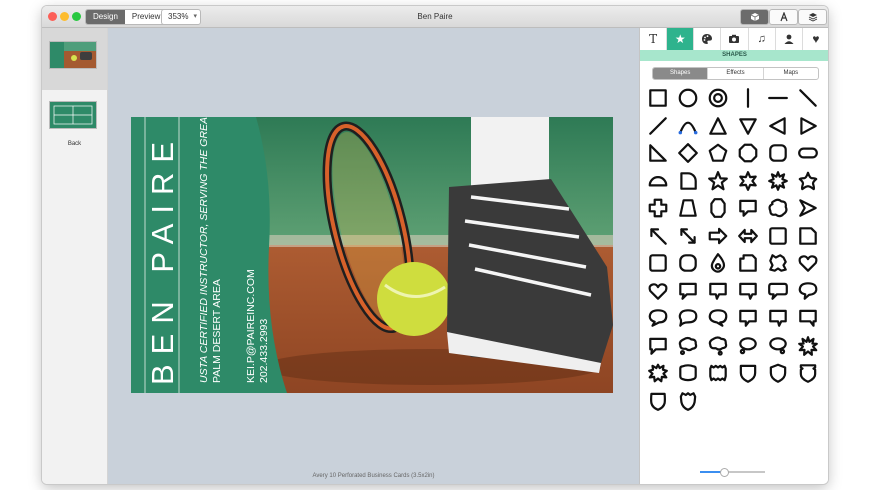 The image size is (870, 490). I want to click on tab-colors, so click(708, 39).